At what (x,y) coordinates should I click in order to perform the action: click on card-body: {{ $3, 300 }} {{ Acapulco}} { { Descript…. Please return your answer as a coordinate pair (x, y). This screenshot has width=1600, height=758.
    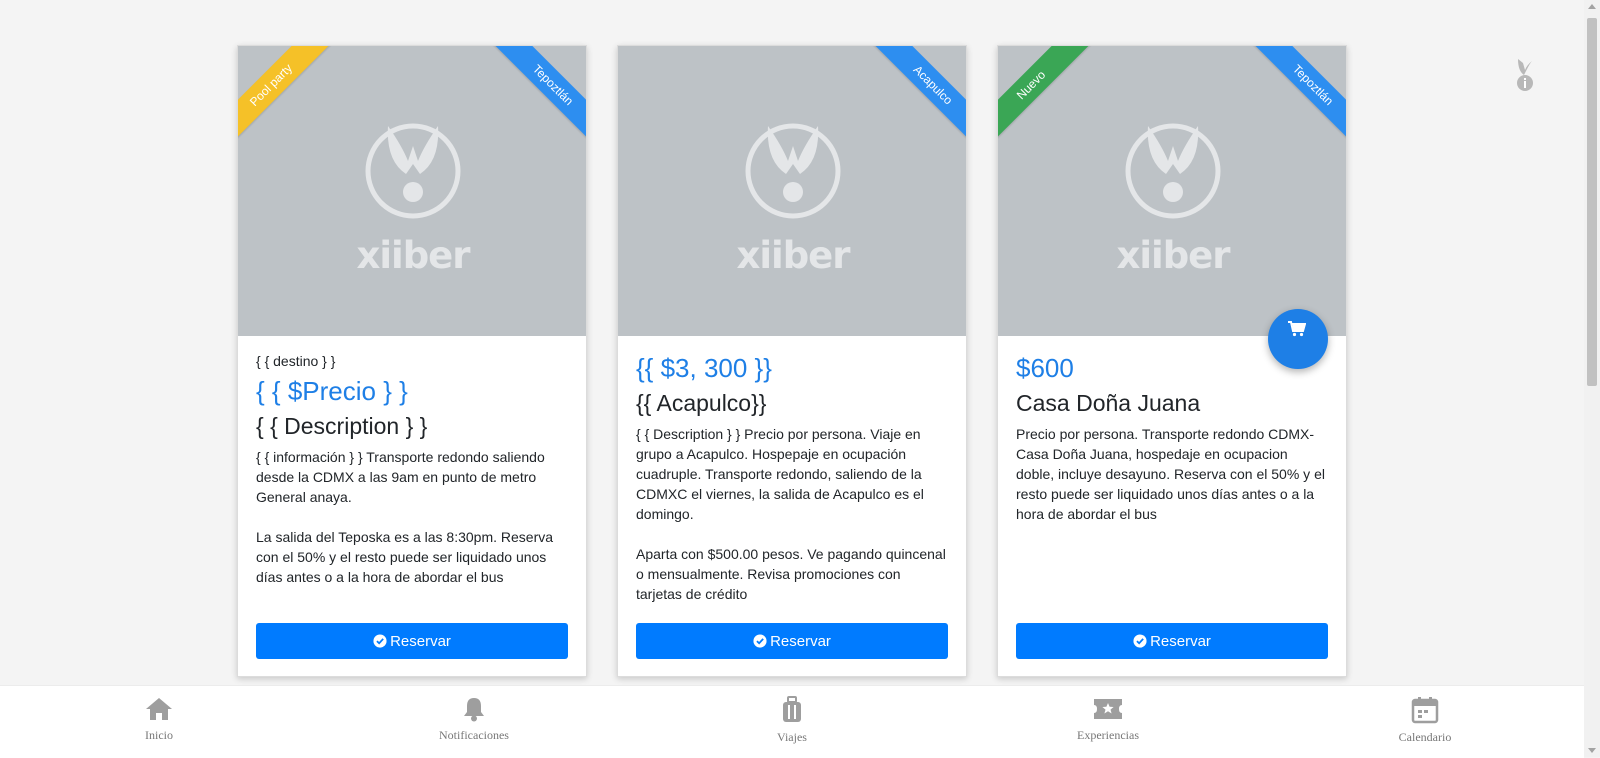
    Looking at the image, I should click on (792, 470).